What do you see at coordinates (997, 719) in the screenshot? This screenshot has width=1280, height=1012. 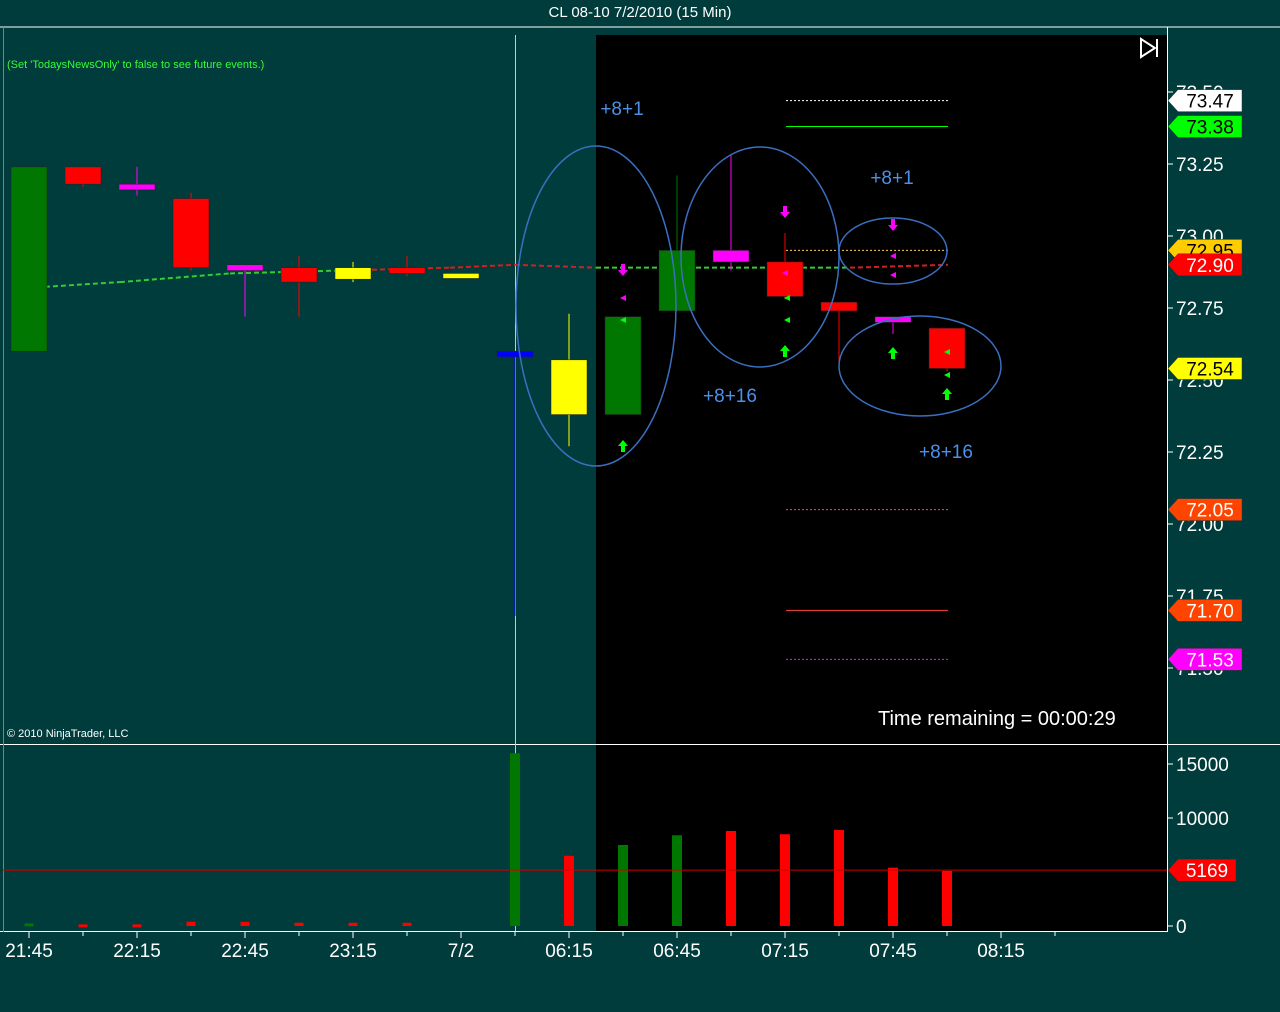 I see `time-remaining-text: Time remaining = 00:00:29` at bounding box center [997, 719].